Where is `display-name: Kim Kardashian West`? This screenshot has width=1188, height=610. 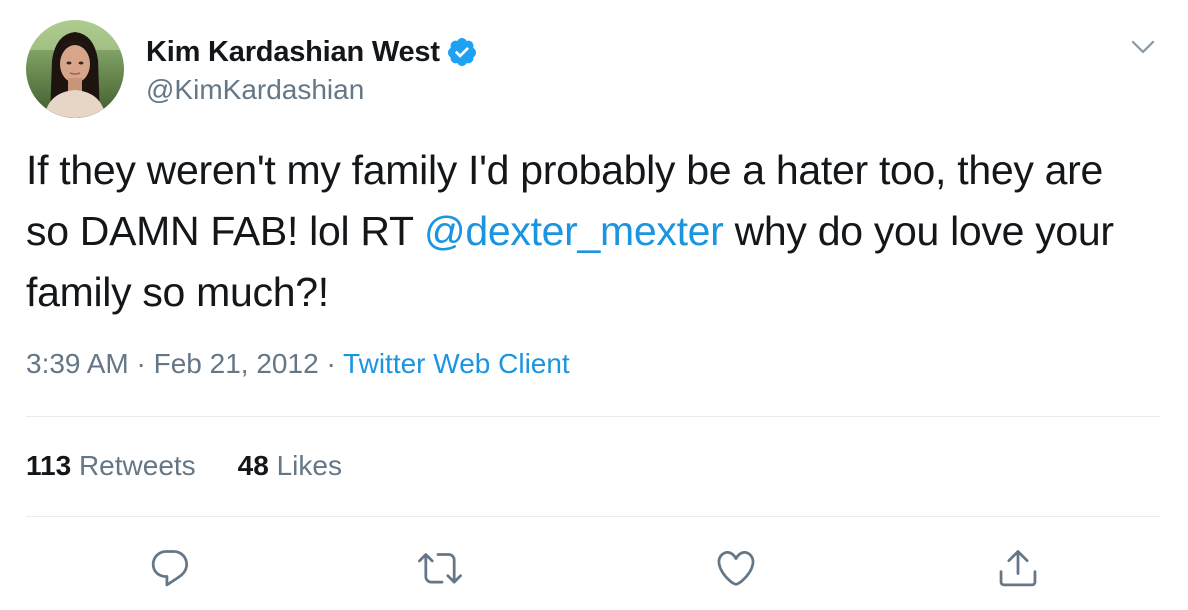
display-name: Kim Kardashian West is located at coordinates (293, 52).